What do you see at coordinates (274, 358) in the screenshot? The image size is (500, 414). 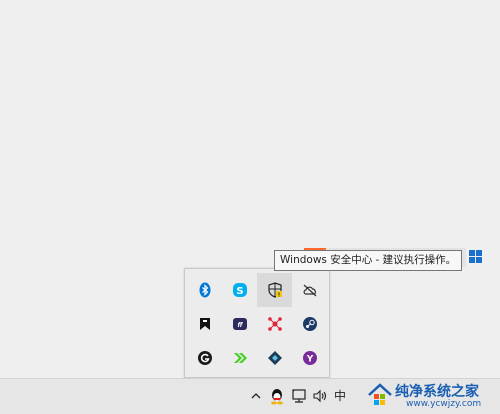 I see `diamond-app-icon` at bounding box center [274, 358].